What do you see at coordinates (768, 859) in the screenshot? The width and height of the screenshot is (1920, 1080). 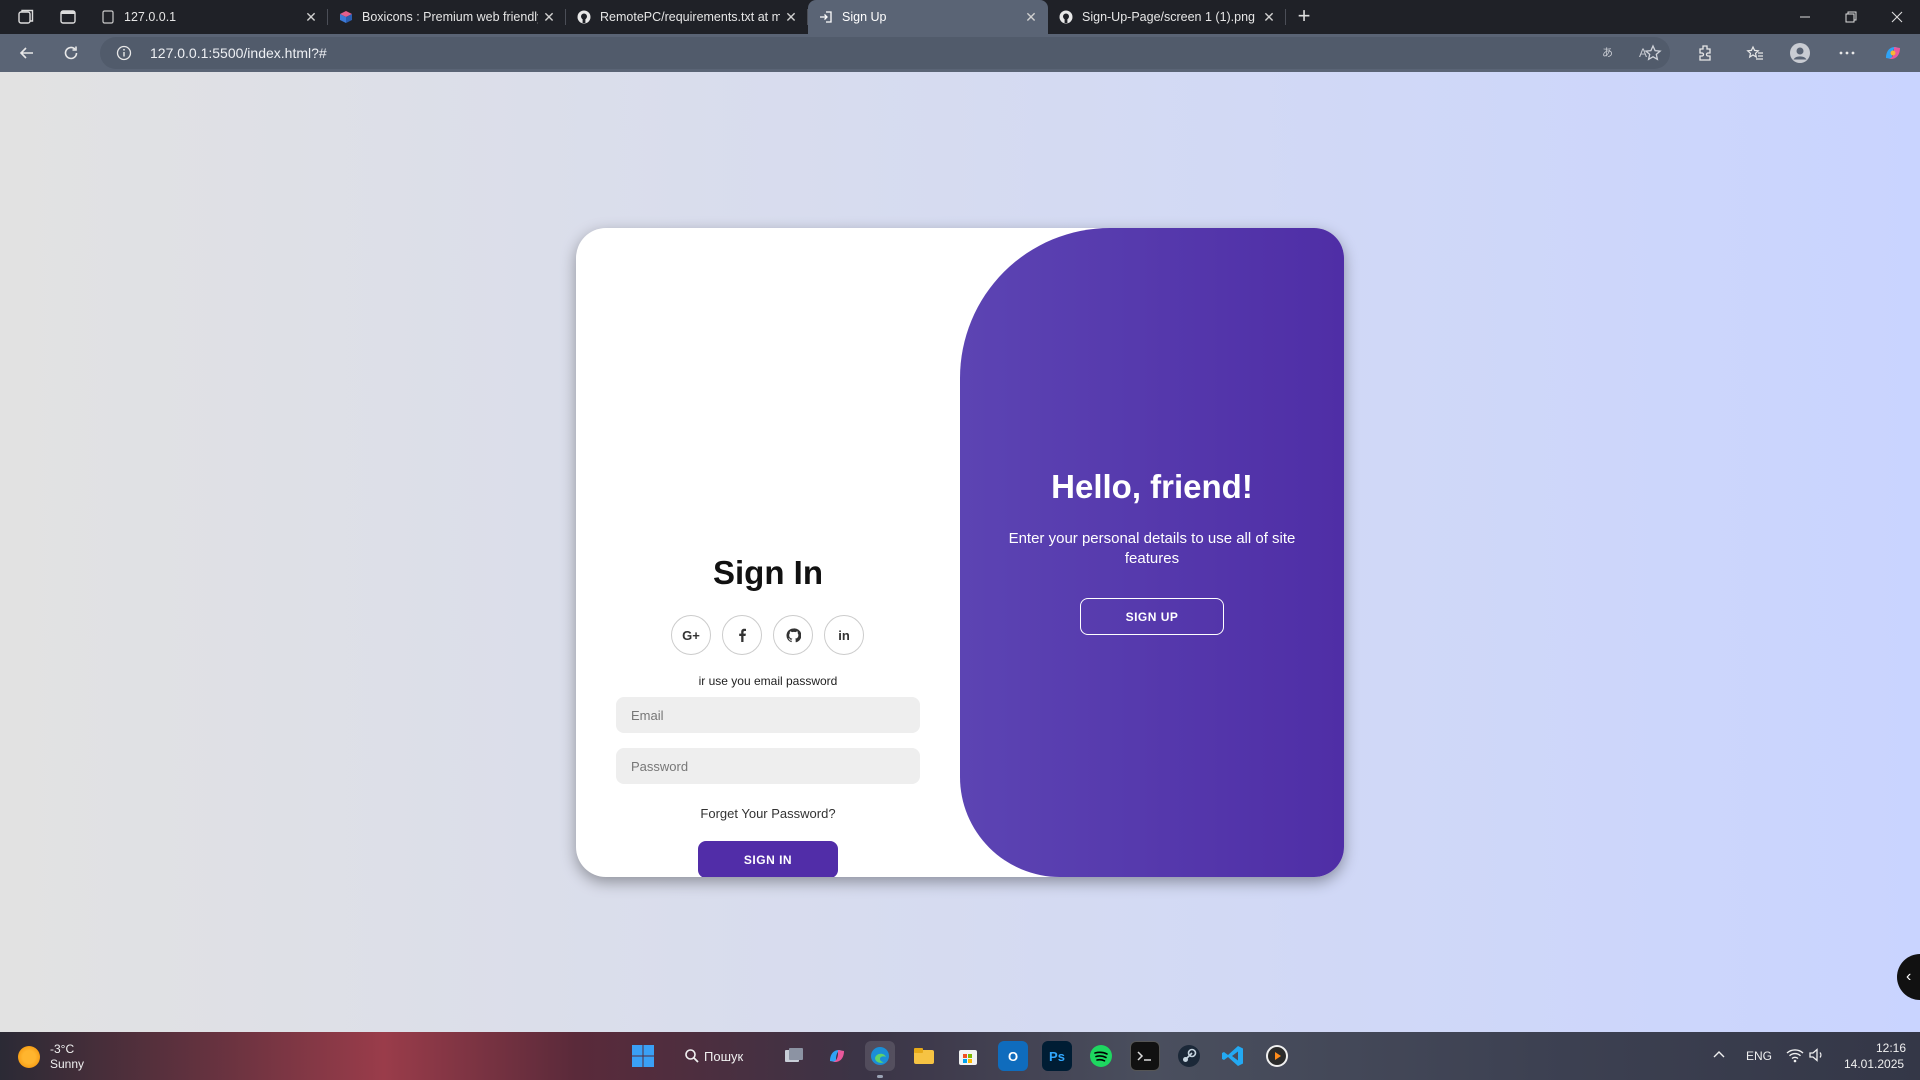 I see `signin-button: SIGN IN` at bounding box center [768, 859].